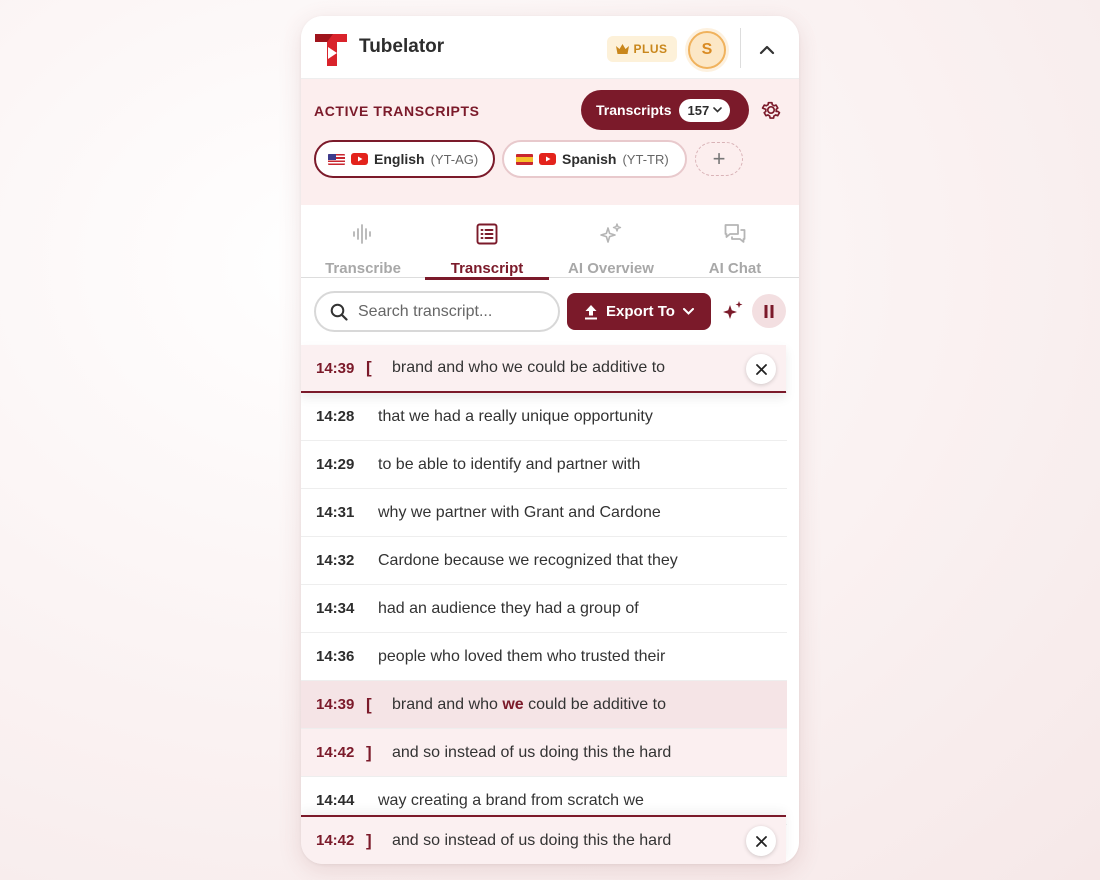 Image resolution: width=1100 pixels, height=880 pixels. What do you see at coordinates (611, 268) in the screenshot?
I see `tab-label: AI Overview` at bounding box center [611, 268].